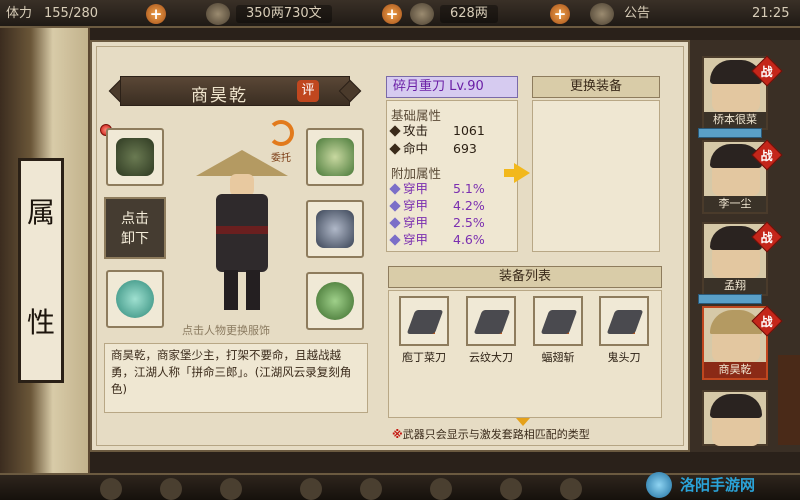 The width and height of the screenshot is (800, 500). I want to click on equipment-item: 云纹大刀, so click(491, 331).